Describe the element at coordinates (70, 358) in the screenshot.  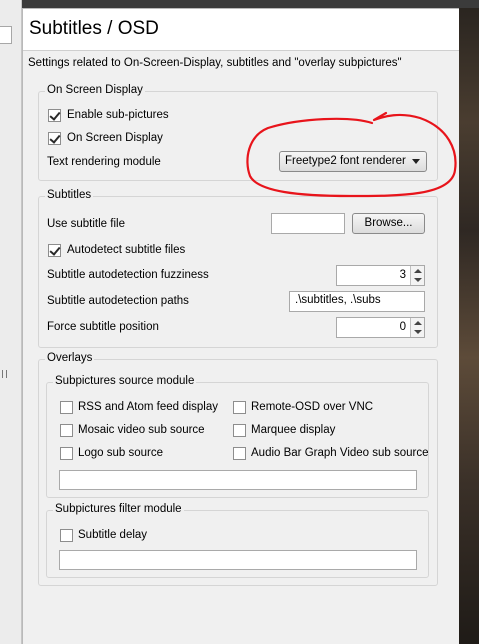
I see `overlays-group-legend: Overlays` at that location.